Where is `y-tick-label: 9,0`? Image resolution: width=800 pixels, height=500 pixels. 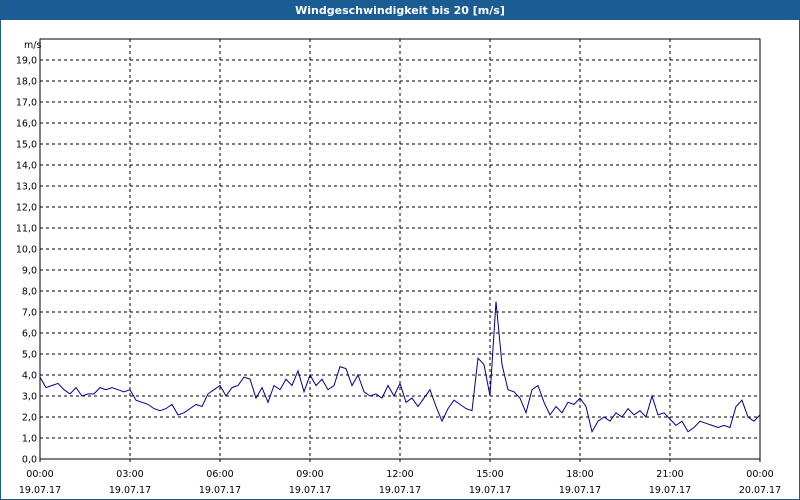
y-tick-label: 9,0 is located at coordinates (29, 271).